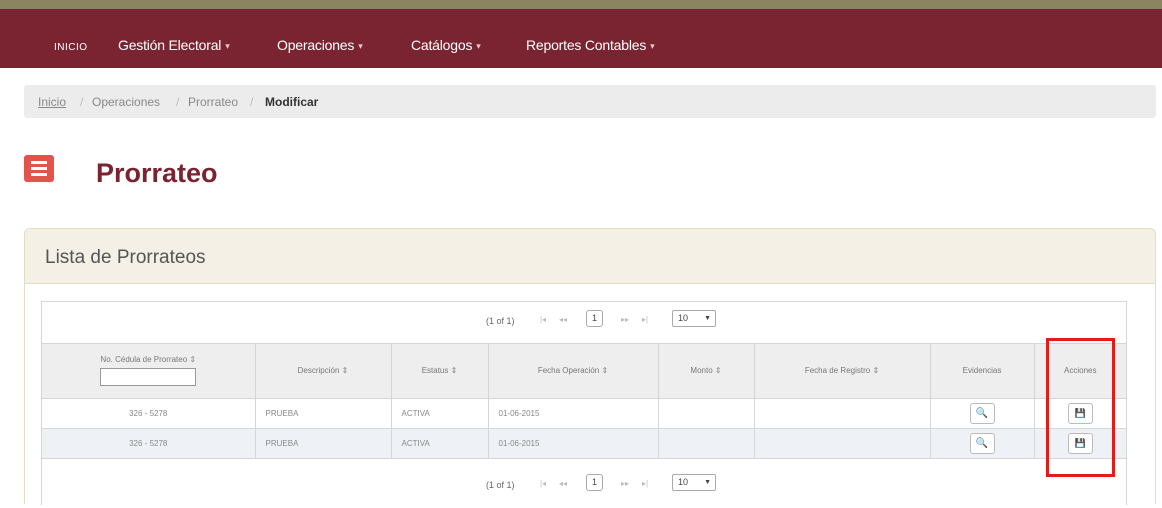  I want to click on breadcrumb-current: Modificar, so click(292, 102).